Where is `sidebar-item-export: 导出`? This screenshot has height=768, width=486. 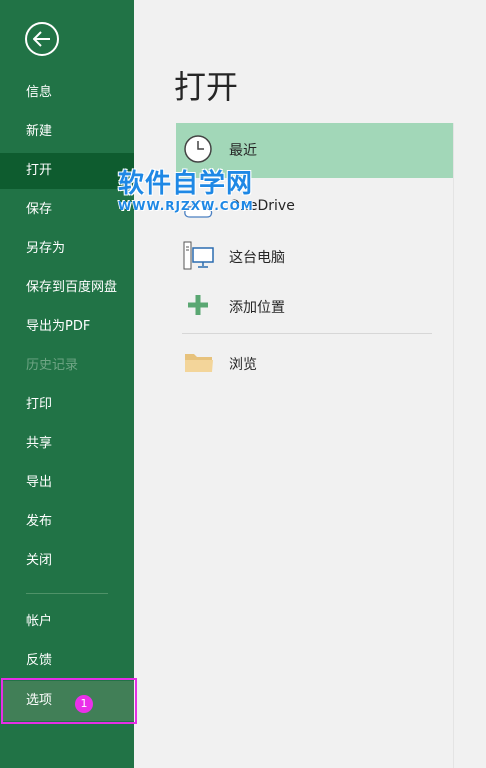 sidebar-item-export: 导出 is located at coordinates (67, 483).